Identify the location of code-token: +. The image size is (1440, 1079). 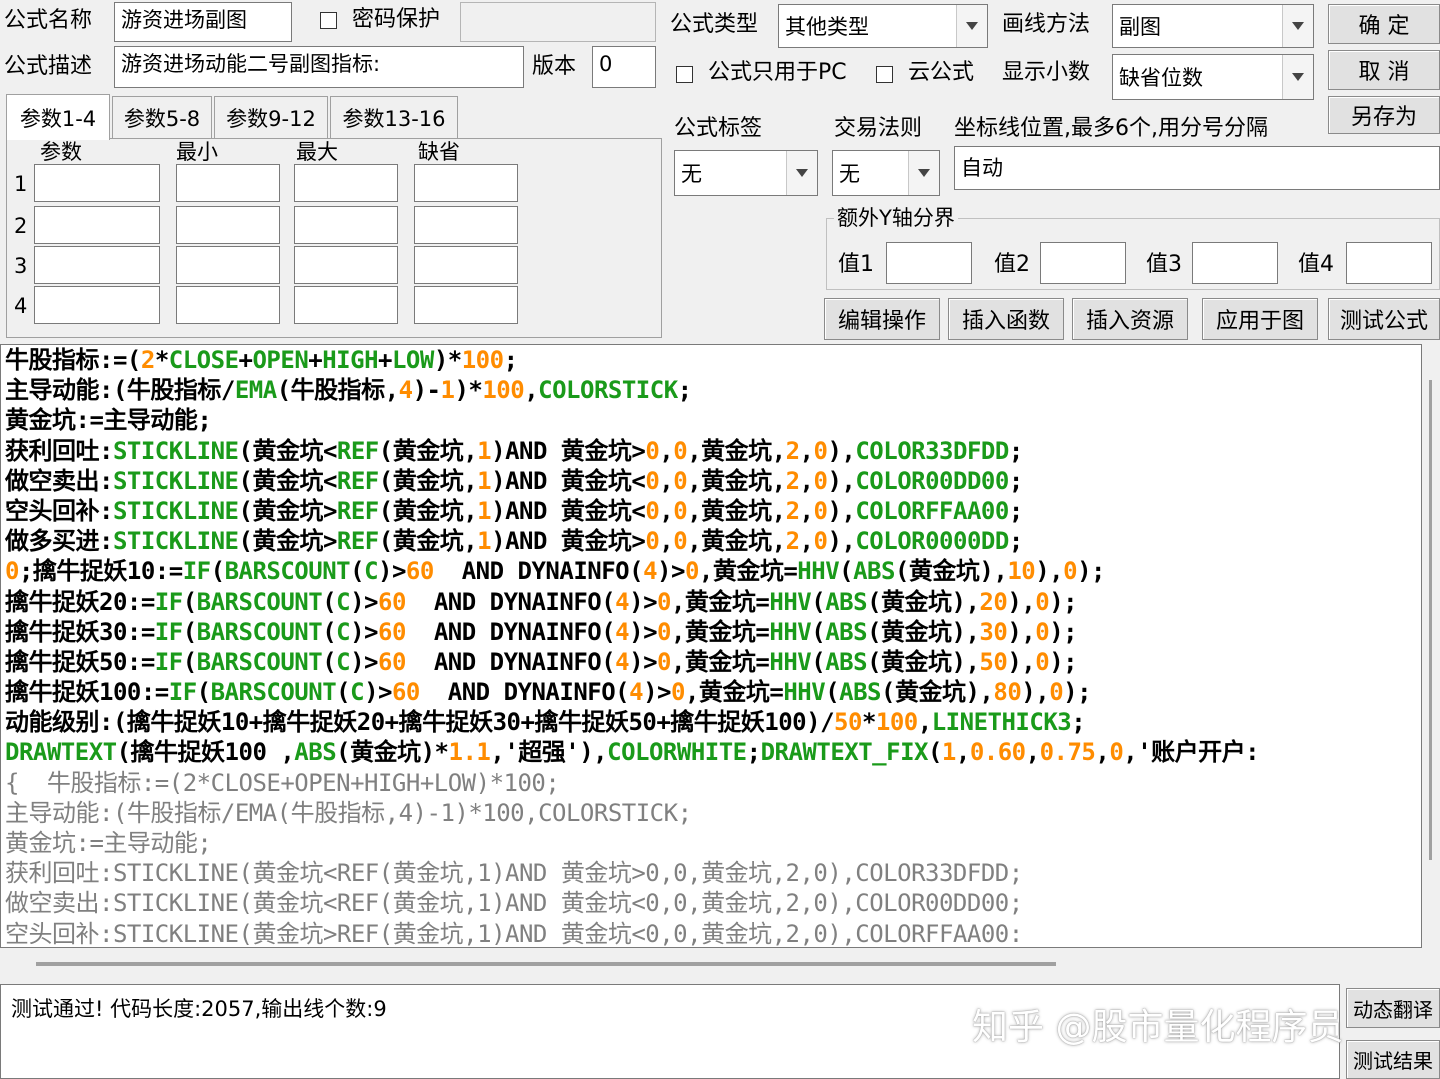
(385, 360).